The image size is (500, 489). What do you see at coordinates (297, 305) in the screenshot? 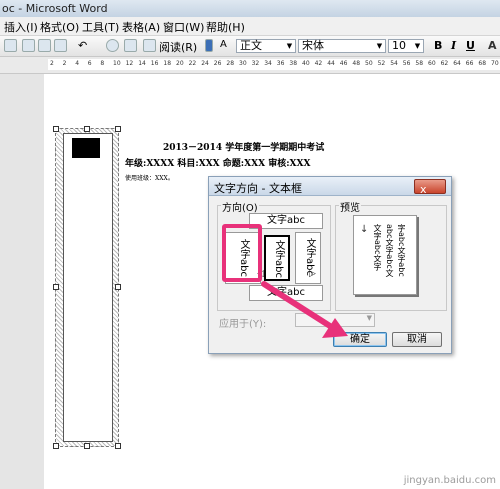
I see `arrow-shaft` at bounding box center [297, 305].